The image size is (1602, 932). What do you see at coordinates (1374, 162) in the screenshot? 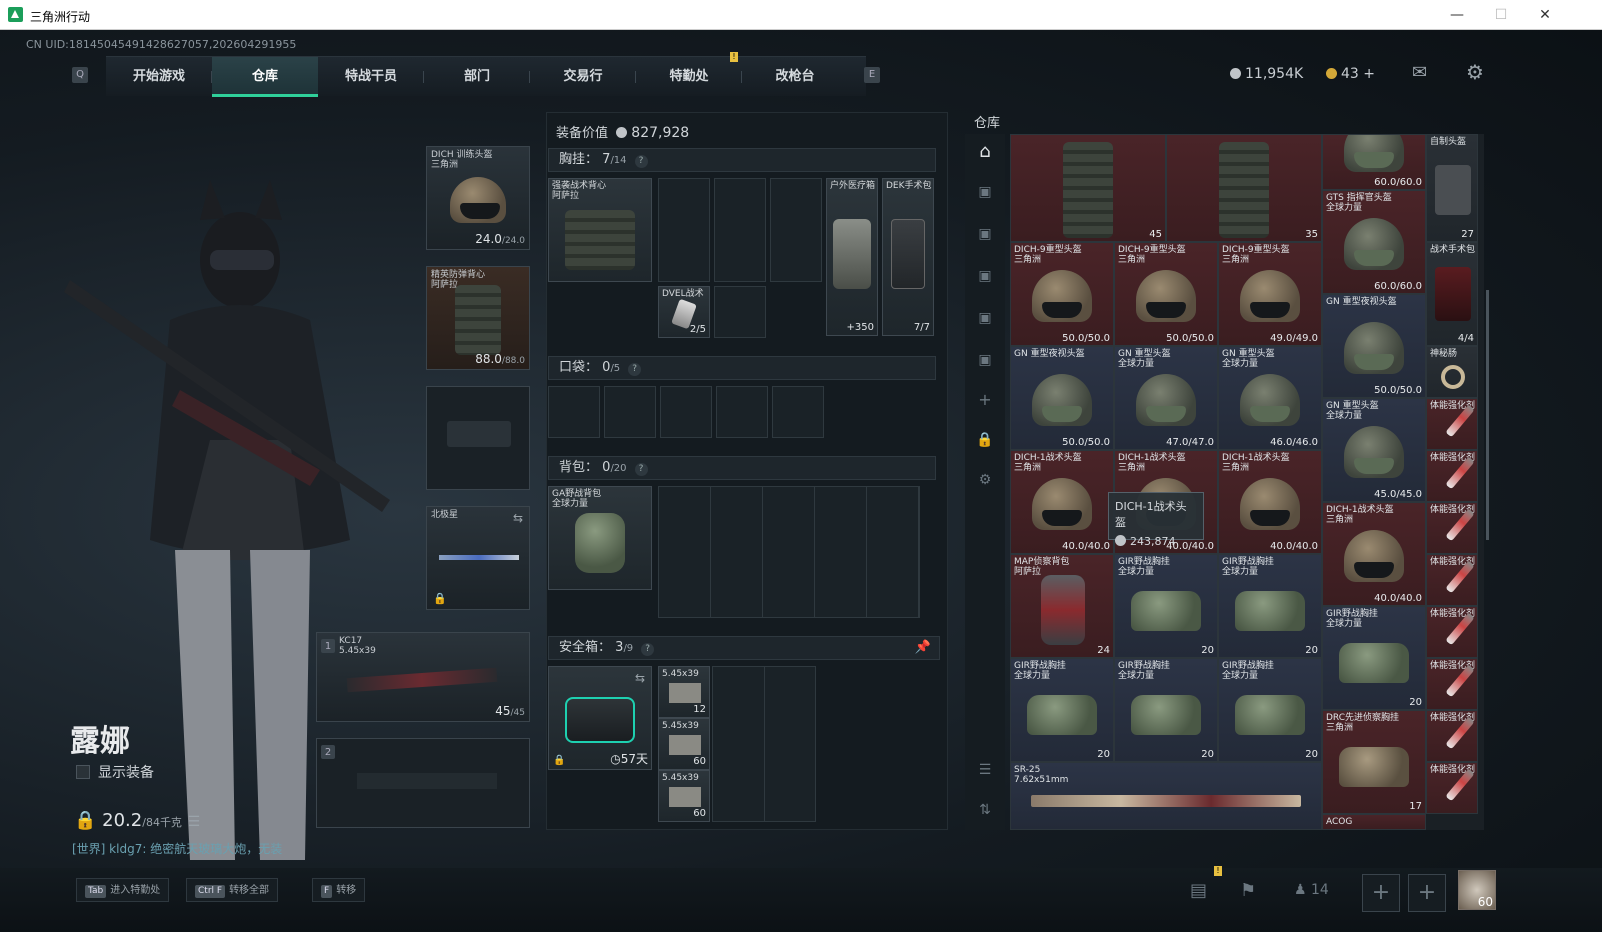
I see `warehouse-item: 60.0/60.0` at bounding box center [1374, 162].